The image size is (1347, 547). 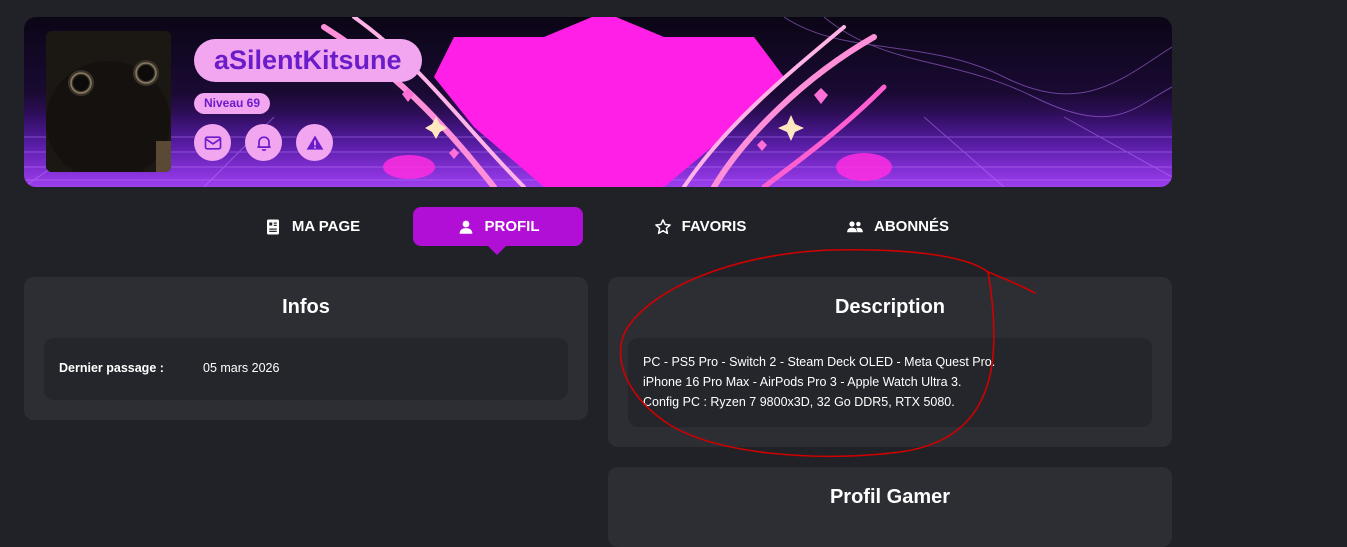 What do you see at coordinates (512, 226) in the screenshot?
I see `tab-label: PROFIL` at bounding box center [512, 226].